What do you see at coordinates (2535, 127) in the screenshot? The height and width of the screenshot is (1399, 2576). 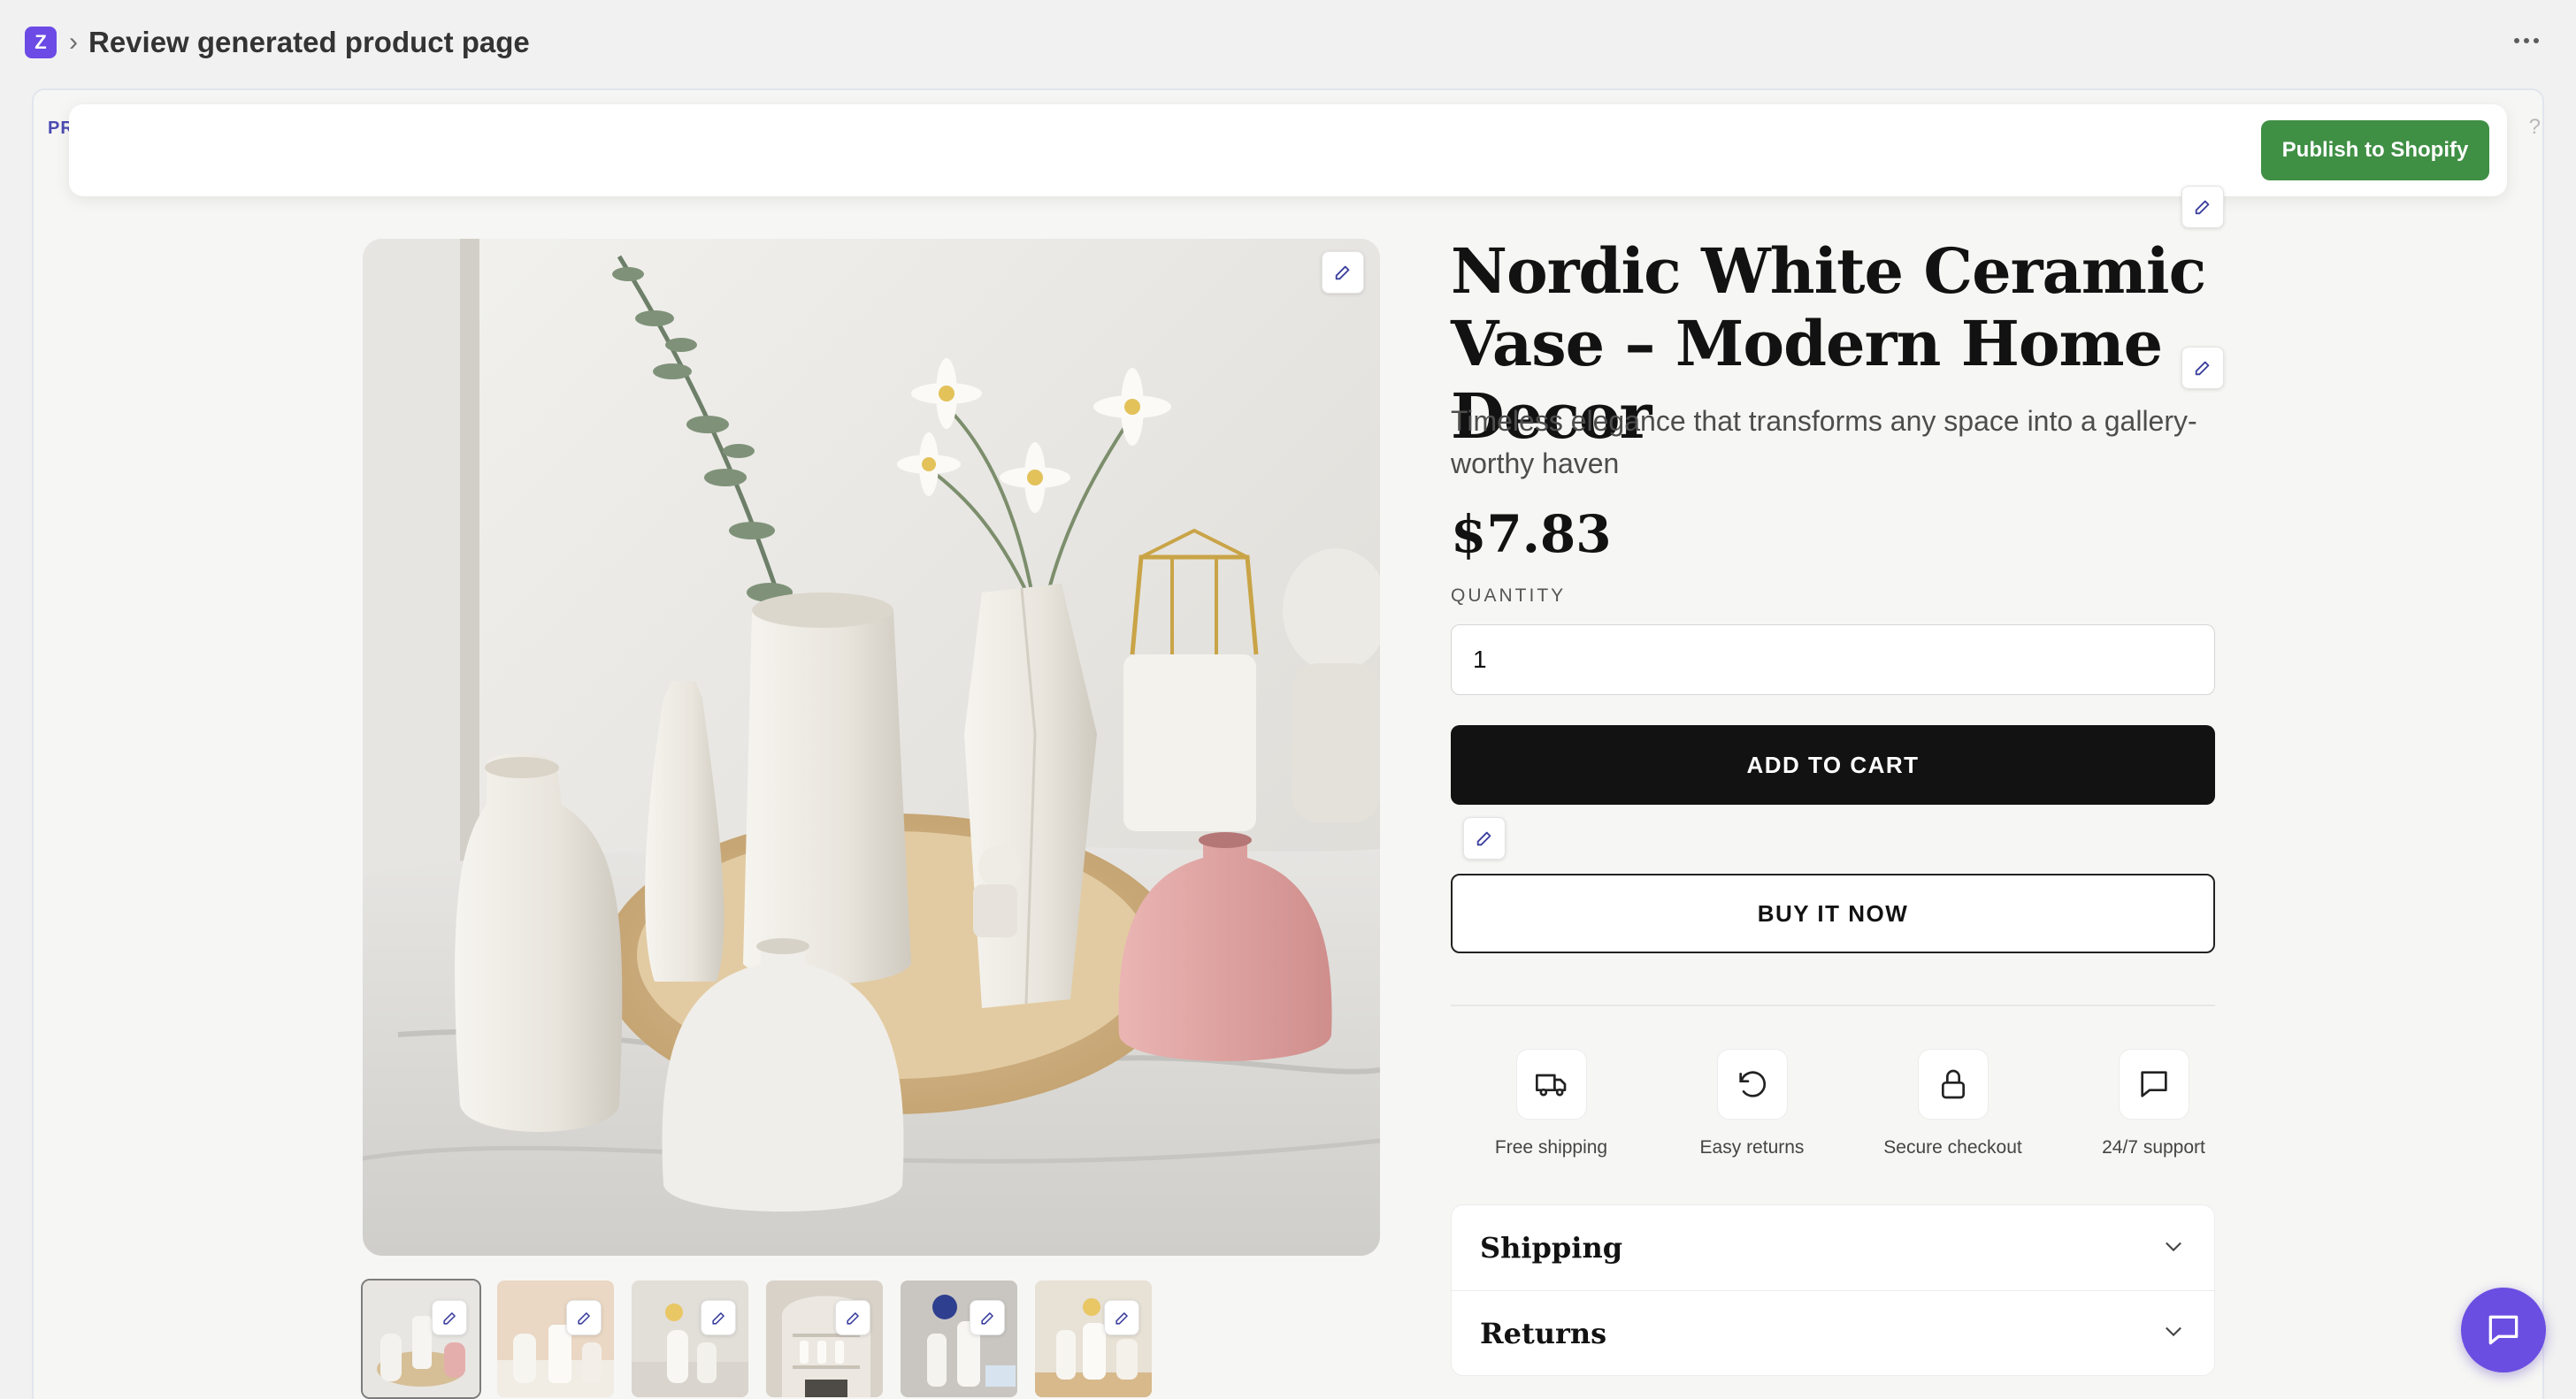 I see `help-icon: ?` at bounding box center [2535, 127].